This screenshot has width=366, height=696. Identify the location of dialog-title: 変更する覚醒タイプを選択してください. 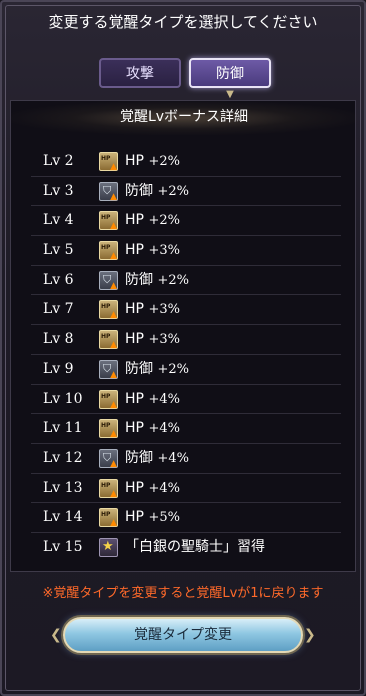
(183, 22).